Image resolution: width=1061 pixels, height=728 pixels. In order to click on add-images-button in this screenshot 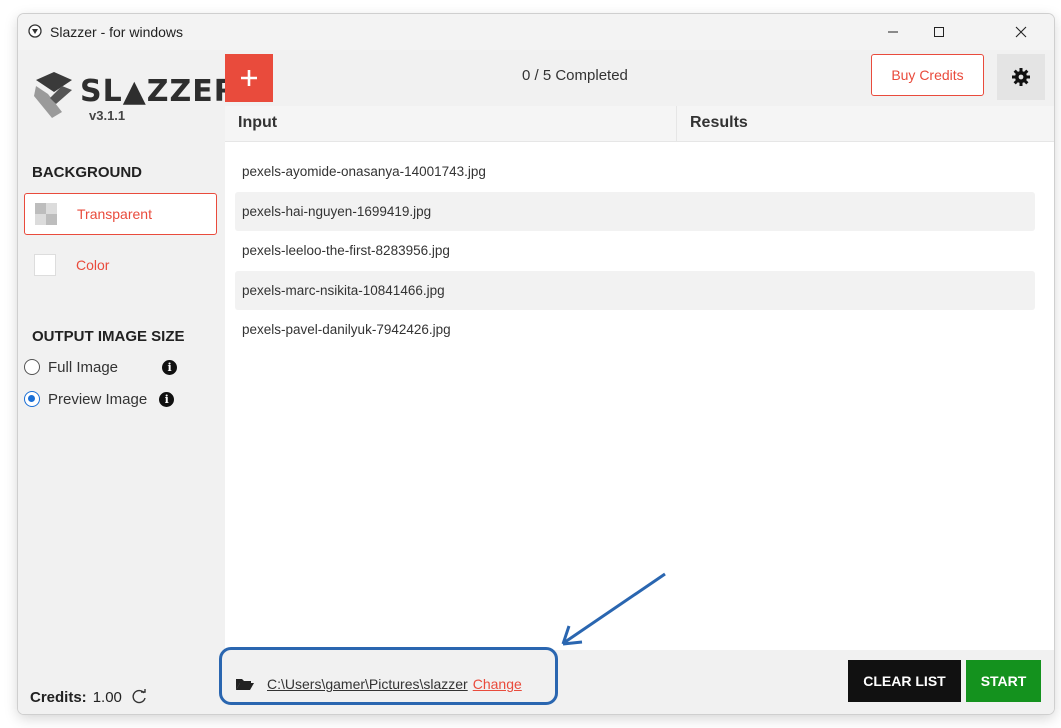, I will do `click(249, 78)`.